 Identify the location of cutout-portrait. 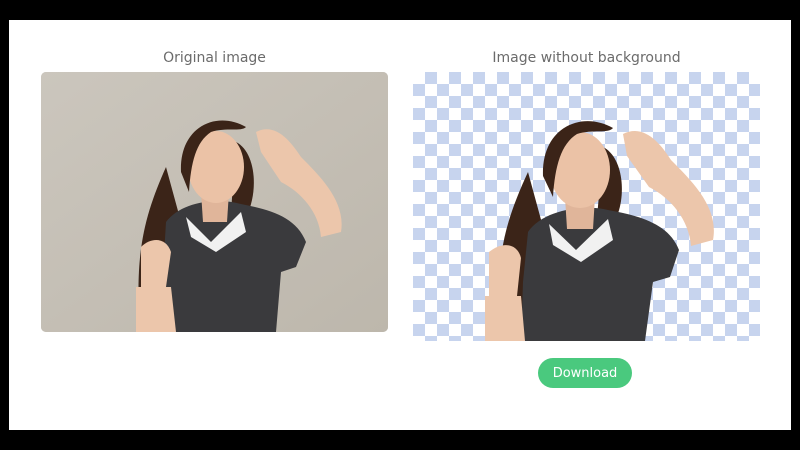
(599, 231).